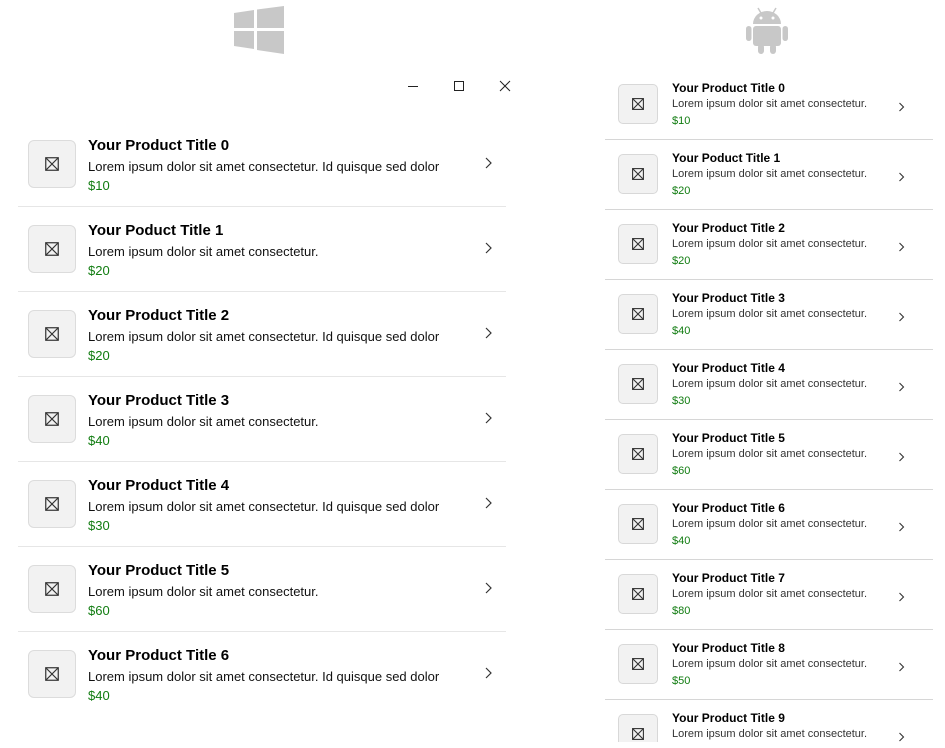 Image resolution: width=945 pixels, height=748 pixels. Describe the element at coordinates (728, 88) in the screenshot. I see `product-title: Your Product Title 0` at that location.